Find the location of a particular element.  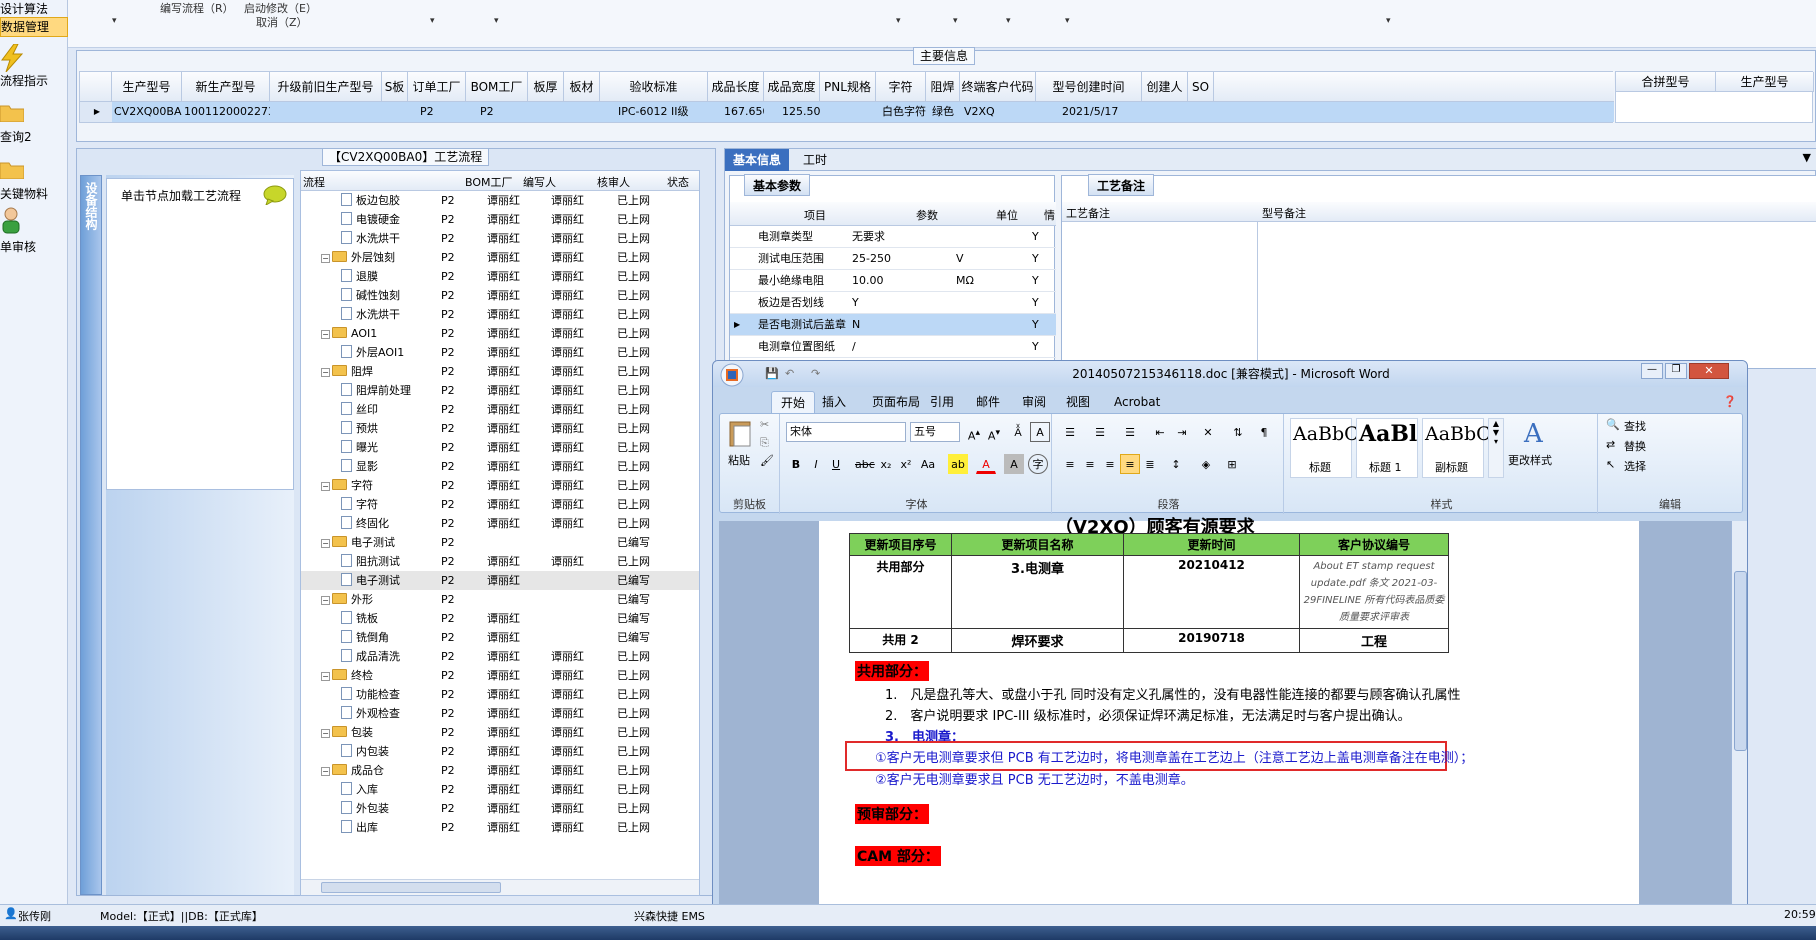

col-header: 合拼型号 is located at coordinates (1666, 82).